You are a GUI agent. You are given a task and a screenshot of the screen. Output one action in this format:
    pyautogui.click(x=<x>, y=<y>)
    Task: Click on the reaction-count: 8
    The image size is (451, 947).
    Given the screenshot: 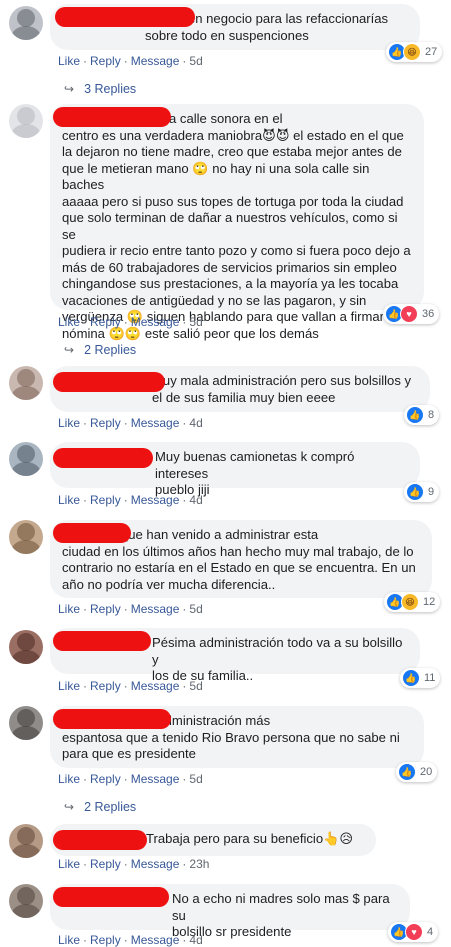 What is the action you would take?
    pyautogui.click(x=431, y=415)
    